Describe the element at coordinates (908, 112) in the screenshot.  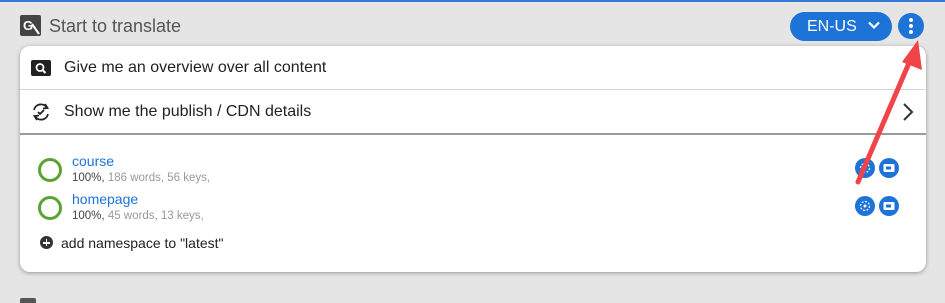
I see `chevron-right-icon` at that location.